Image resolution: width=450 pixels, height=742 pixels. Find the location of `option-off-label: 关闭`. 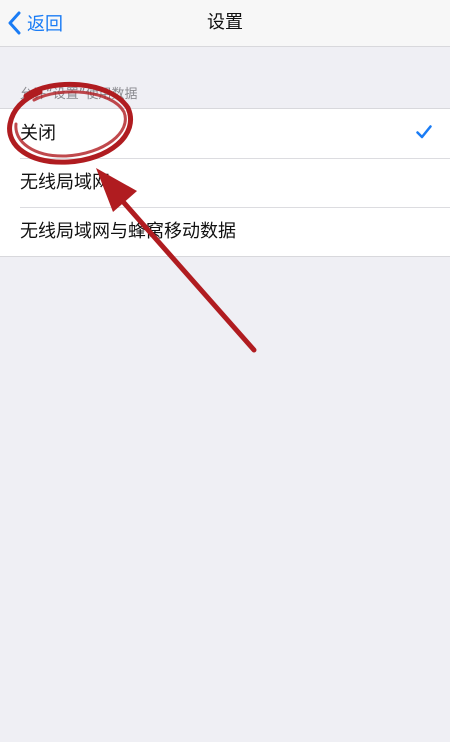

option-off-label: 关闭 is located at coordinates (38, 133).